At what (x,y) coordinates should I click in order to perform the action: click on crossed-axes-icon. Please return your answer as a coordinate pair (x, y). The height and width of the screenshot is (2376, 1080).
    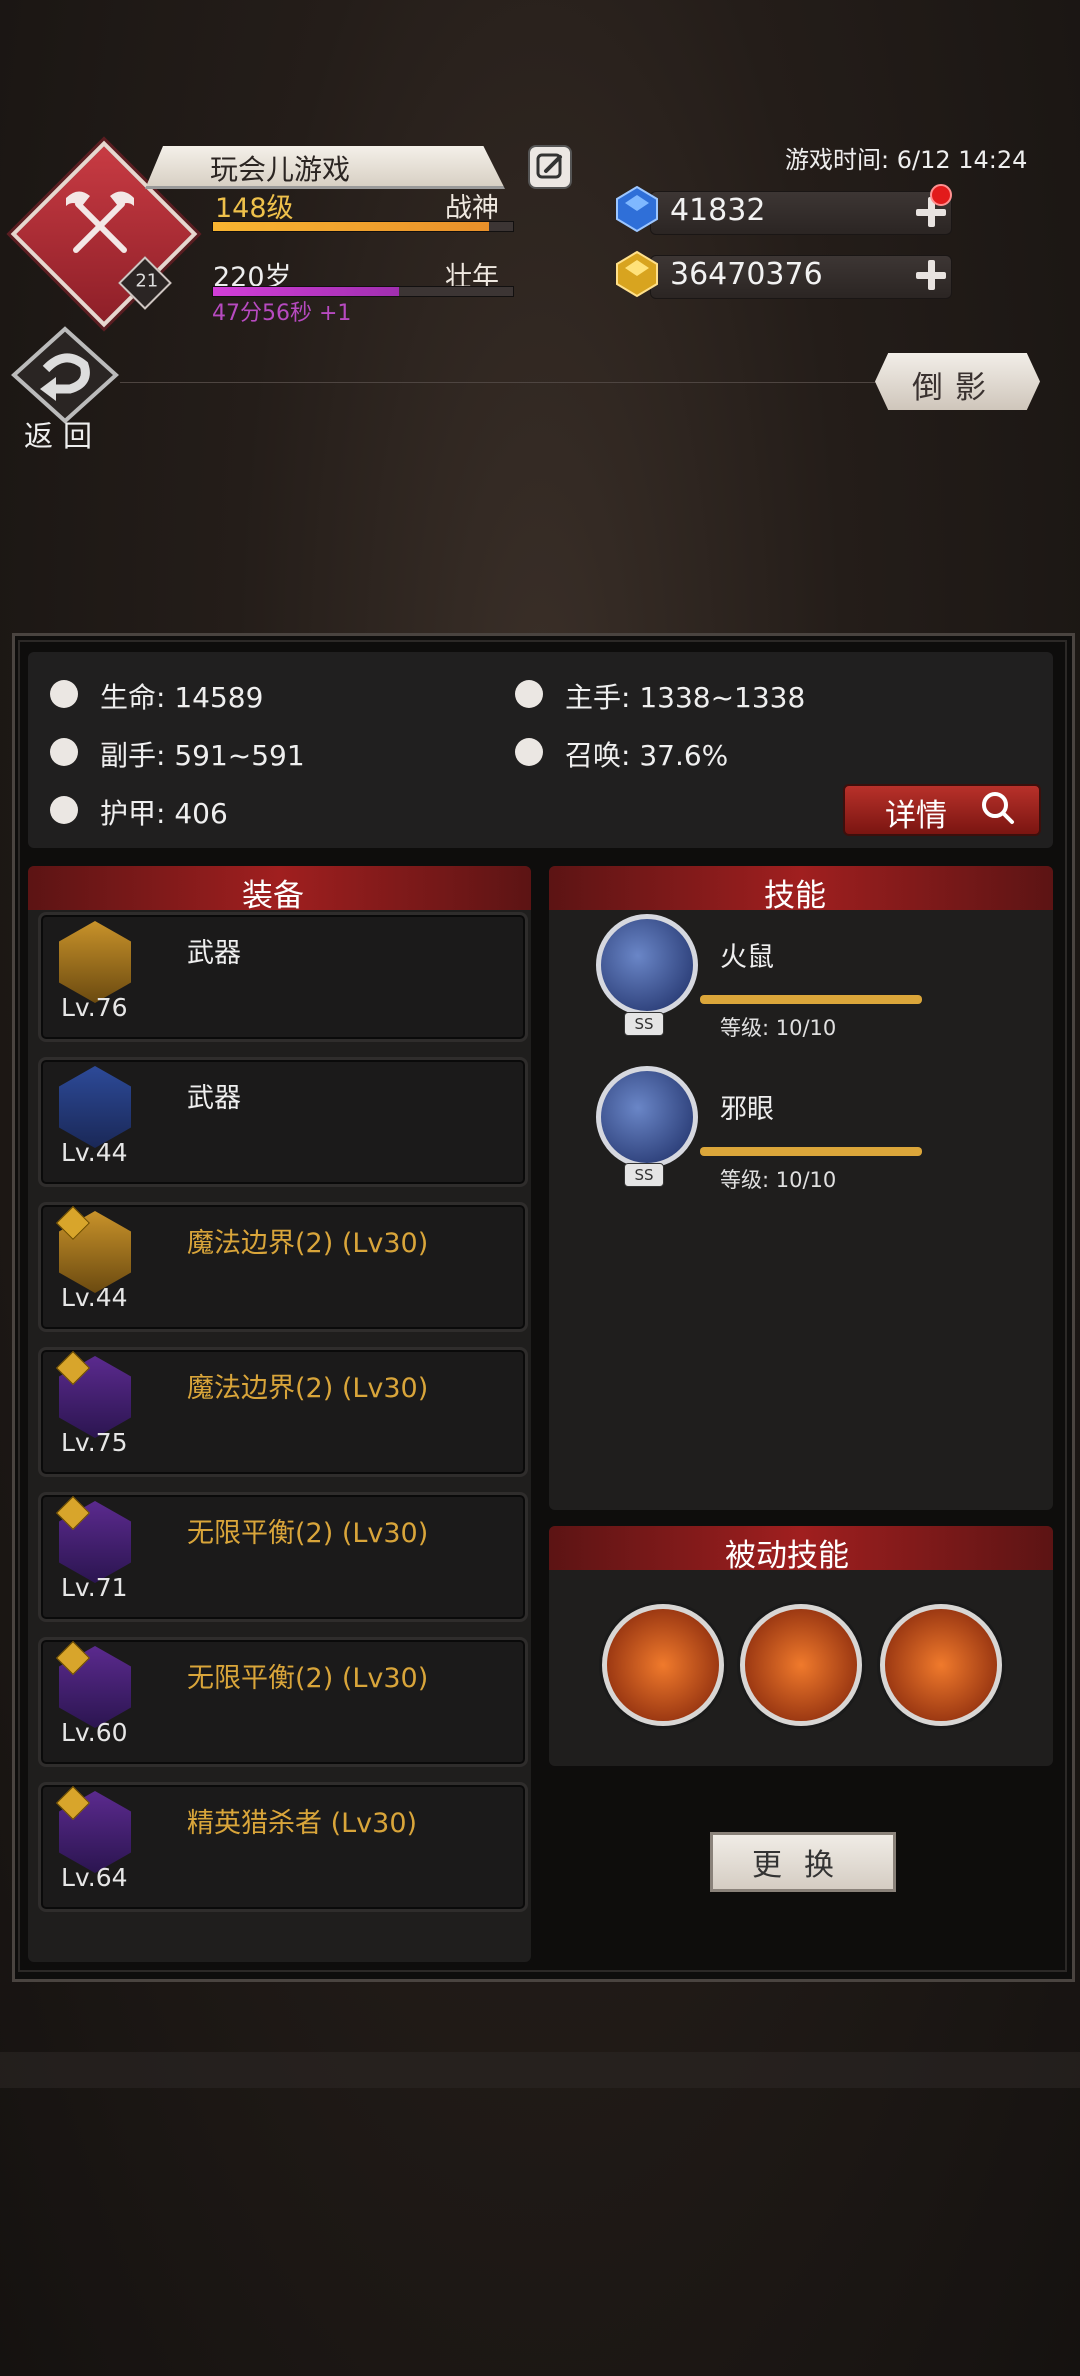
    Looking at the image, I should click on (100, 222).